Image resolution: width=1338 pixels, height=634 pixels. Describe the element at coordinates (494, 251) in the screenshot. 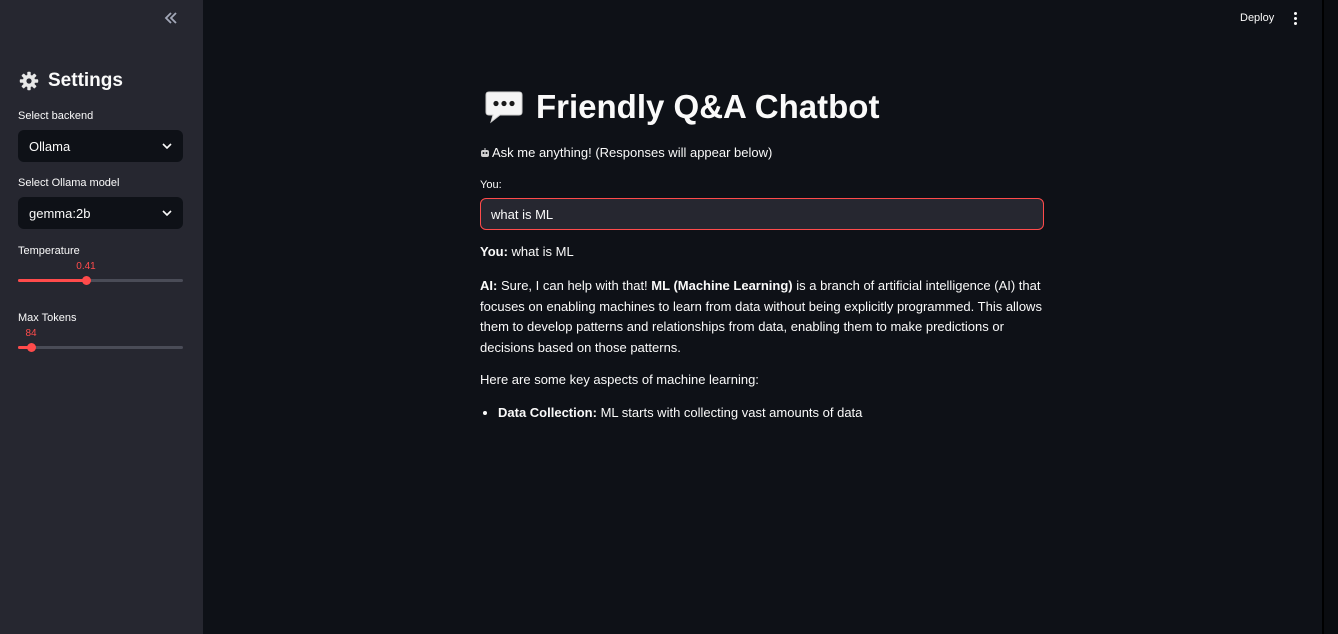

I see `user-speaker: You:` at that location.